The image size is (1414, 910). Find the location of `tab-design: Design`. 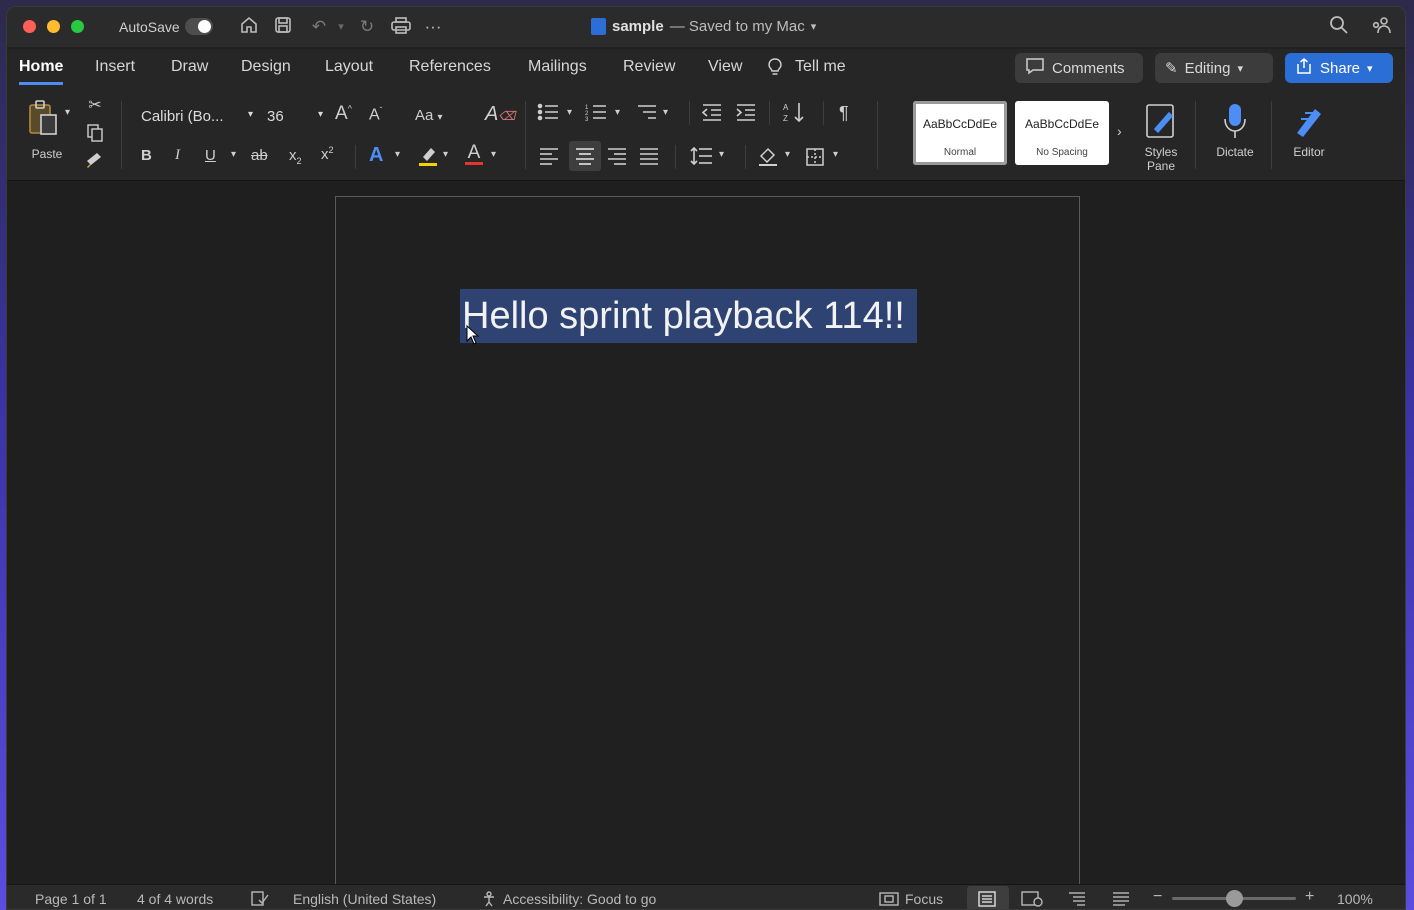

tab-design: Design is located at coordinates (266, 67).